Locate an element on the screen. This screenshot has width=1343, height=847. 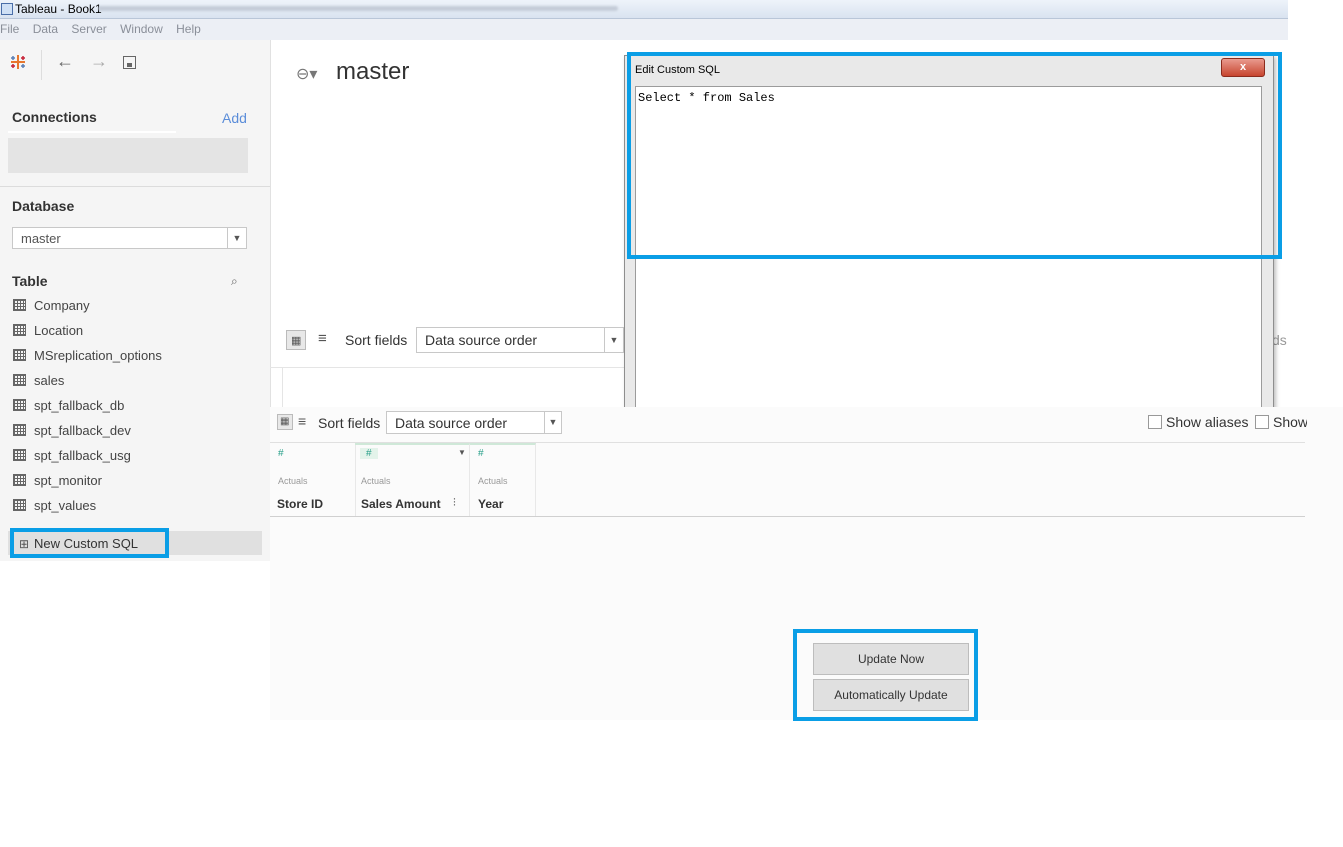
show-aliases-label: Show aliases is located at coordinates (1207, 422).